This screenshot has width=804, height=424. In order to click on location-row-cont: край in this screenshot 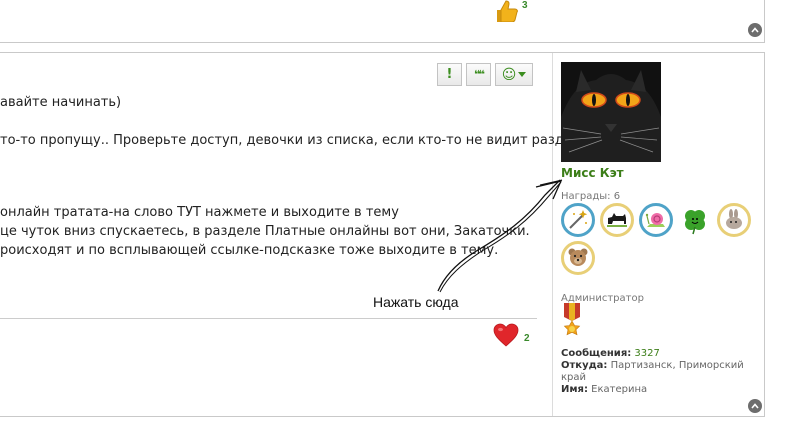, I will do `click(661, 378)`.